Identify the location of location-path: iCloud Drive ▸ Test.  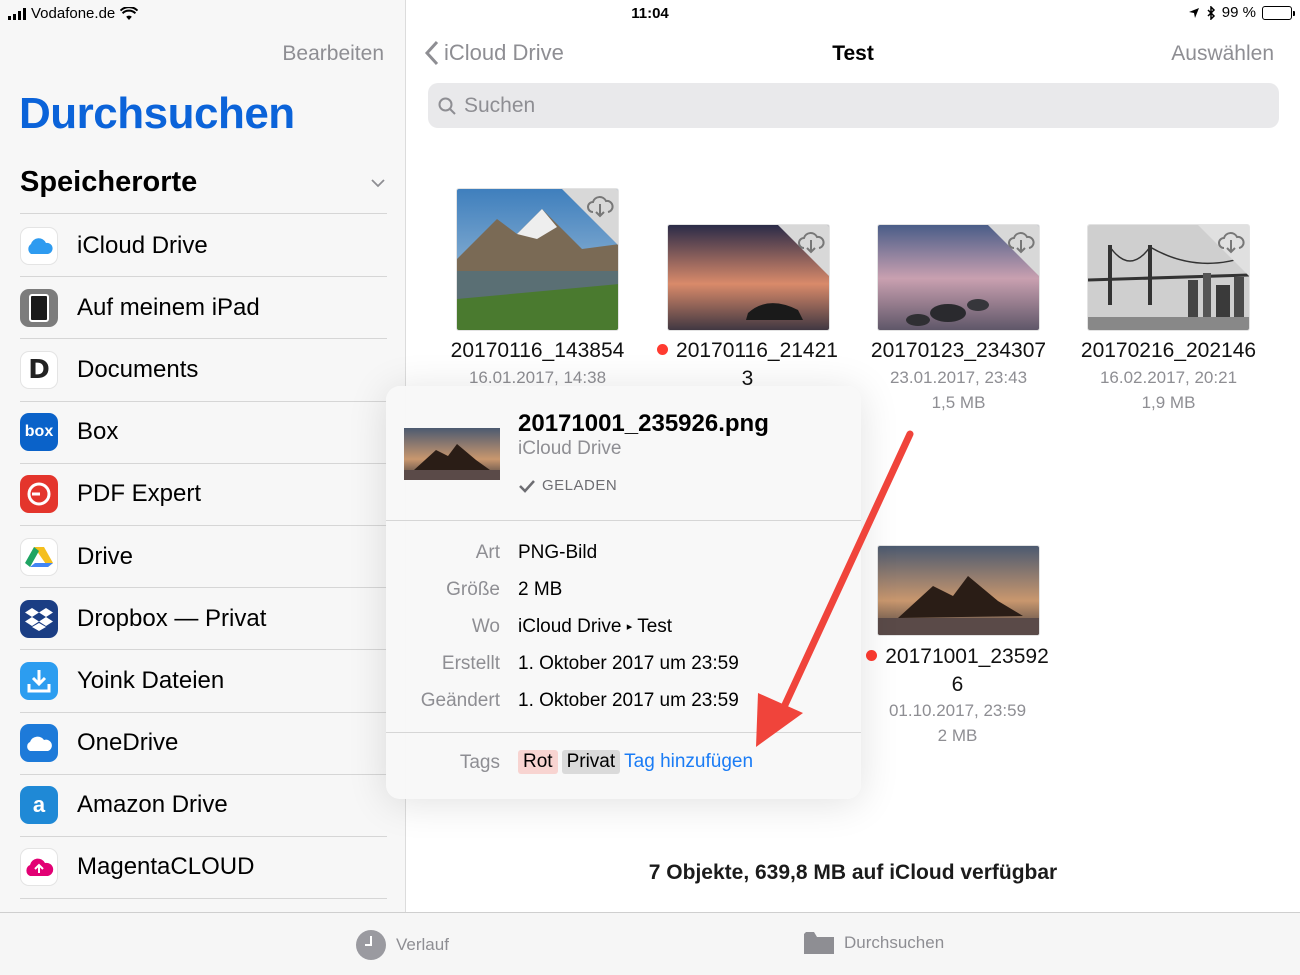
(595, 626).